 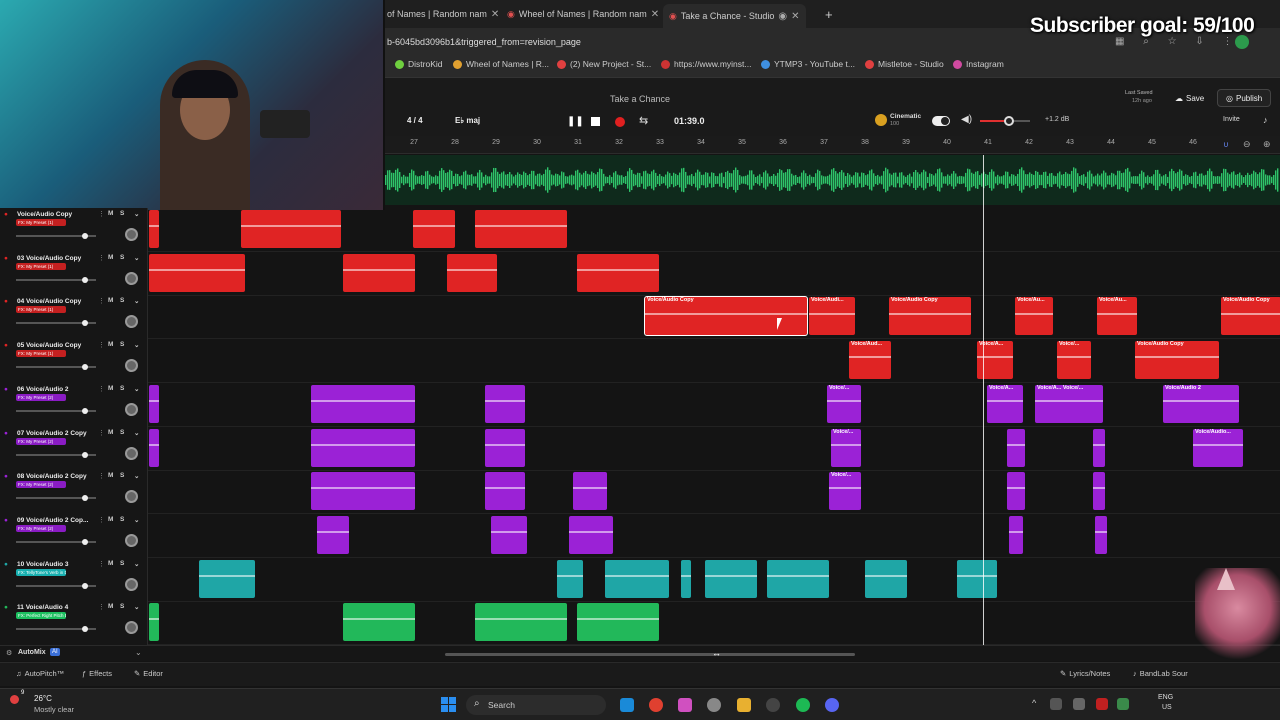 I want to click on bell-icon: ♪, so click(x=1265, y=120).